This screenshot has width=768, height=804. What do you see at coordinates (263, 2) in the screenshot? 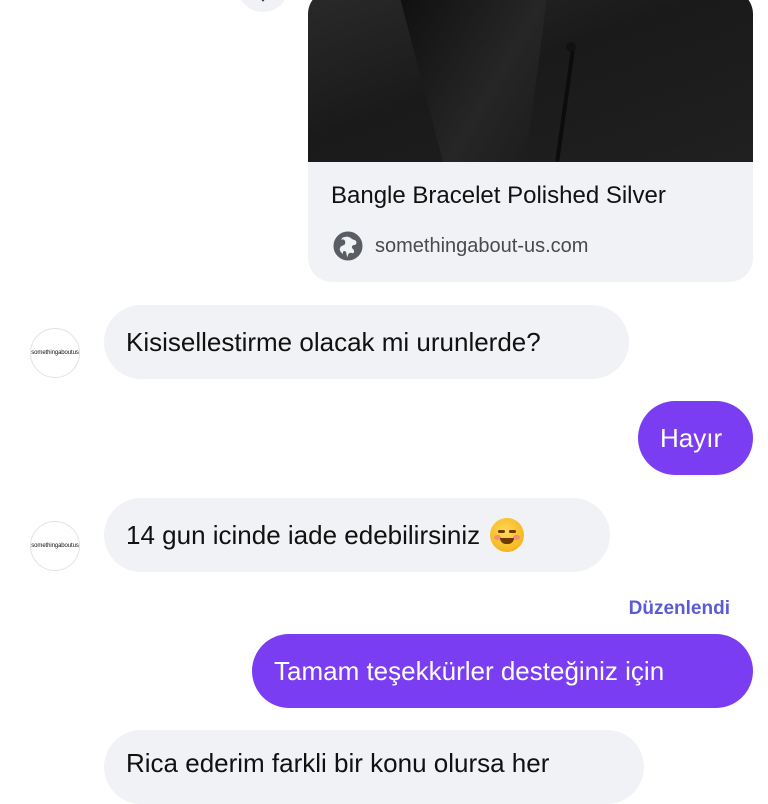
I see `reply-icon` at bounding box center [263, 2].